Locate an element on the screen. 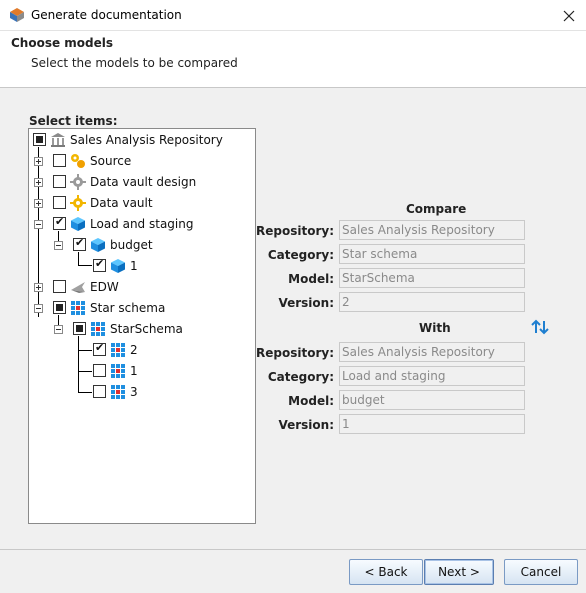 This screenshot has height=593, width=586. with-version-label: Version: is located at coordinates (306, 425).